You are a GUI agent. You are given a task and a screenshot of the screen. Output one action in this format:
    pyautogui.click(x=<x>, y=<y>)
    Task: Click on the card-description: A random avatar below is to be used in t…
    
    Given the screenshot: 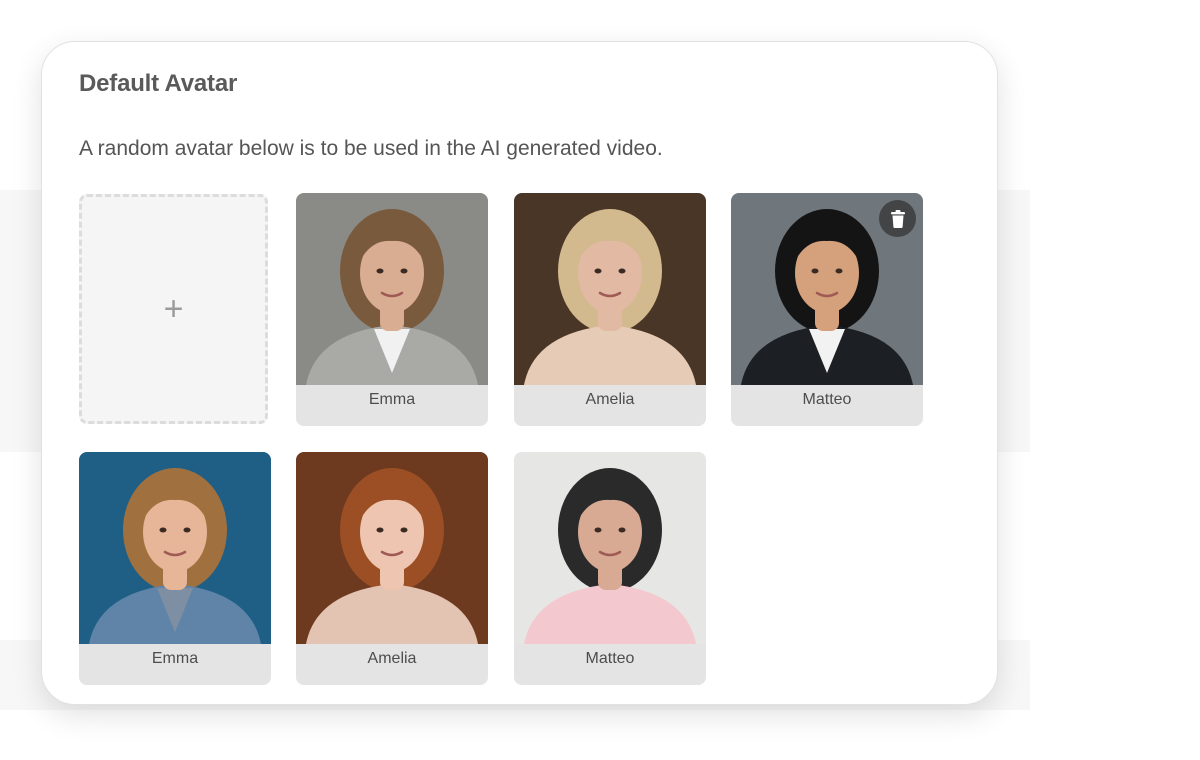 What is the action you would take?
    pyautogui.click(x=371, y=148)
    